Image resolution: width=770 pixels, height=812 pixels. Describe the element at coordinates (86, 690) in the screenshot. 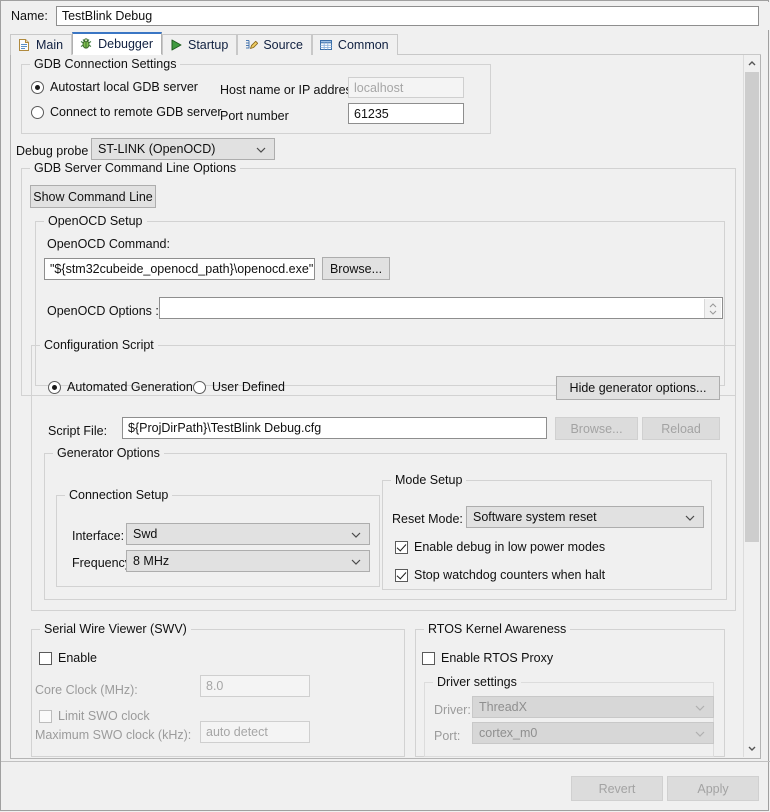

I see `core-clock-label: Core Clock (MHz):` at that location.